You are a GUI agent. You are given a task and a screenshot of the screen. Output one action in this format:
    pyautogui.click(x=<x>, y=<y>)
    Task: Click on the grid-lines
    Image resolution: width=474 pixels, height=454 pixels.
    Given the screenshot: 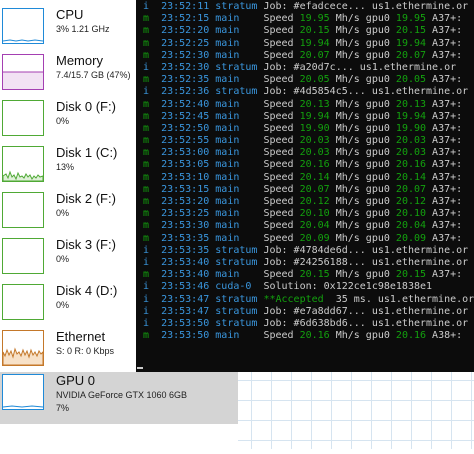 What is the action you would take?
    pyautogui.click(x=356, y=410)
    